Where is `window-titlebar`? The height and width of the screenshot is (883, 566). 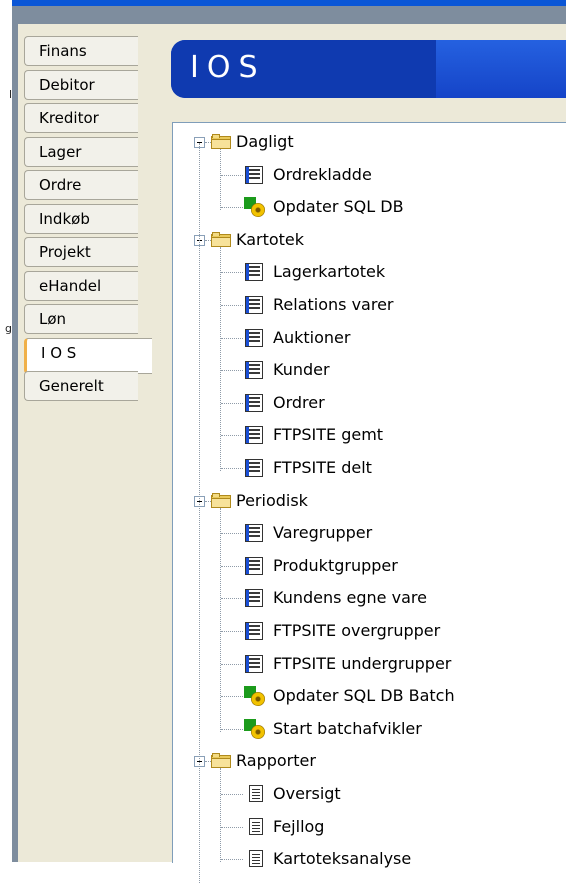 window-titlebar is located at coordinates (289, 3).